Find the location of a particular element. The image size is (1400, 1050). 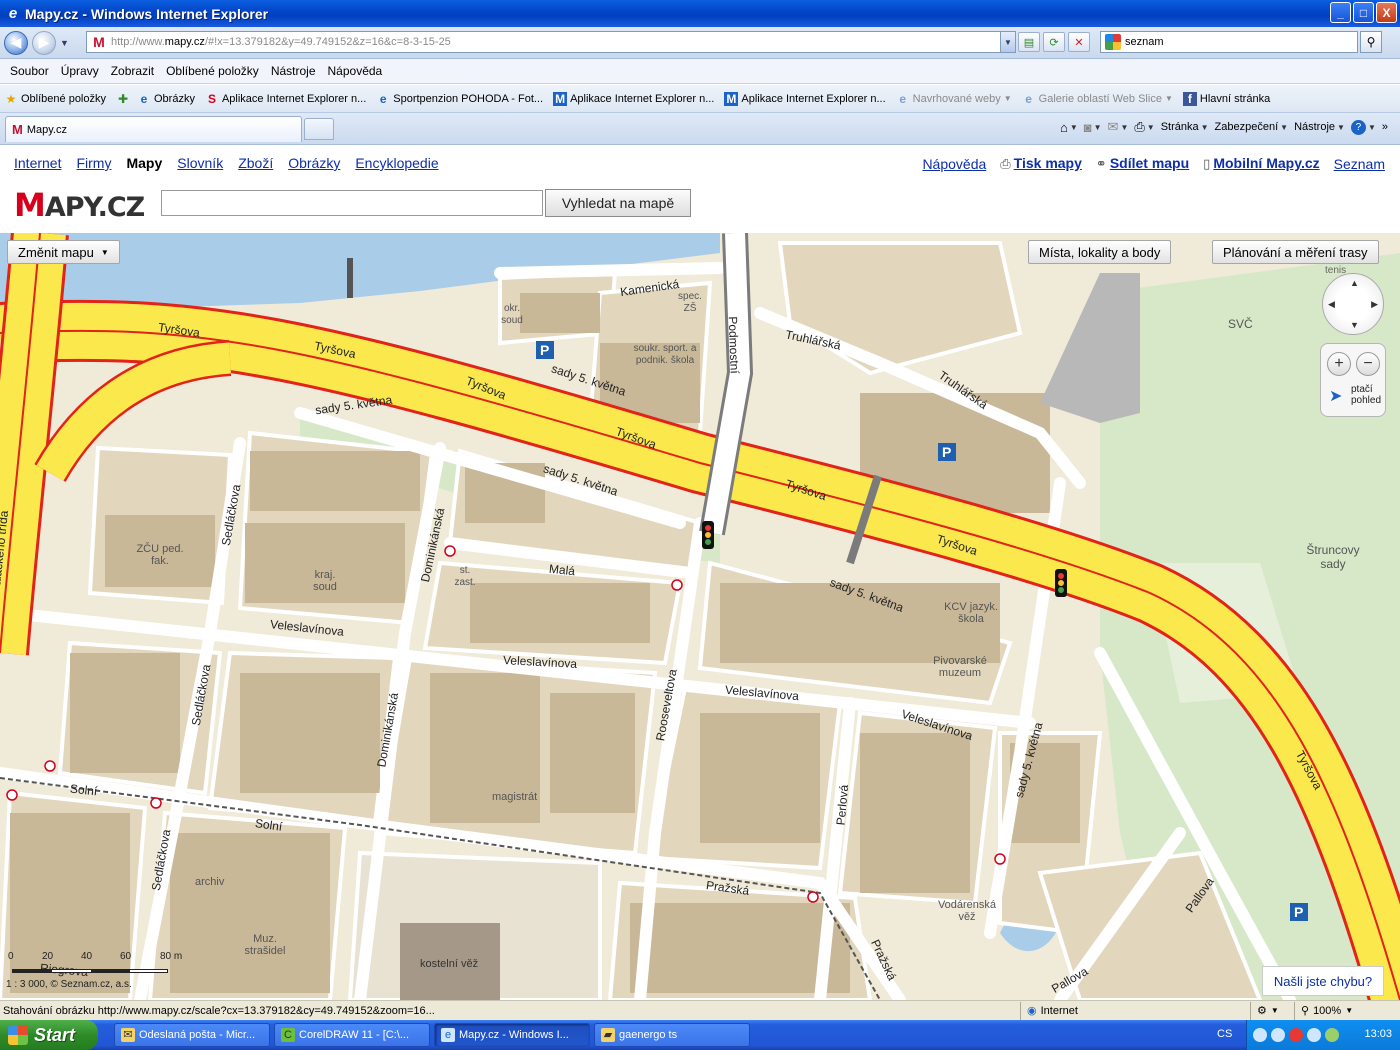

tools-menu: Nástroje ▼ is located at coordinates (1319, 127).